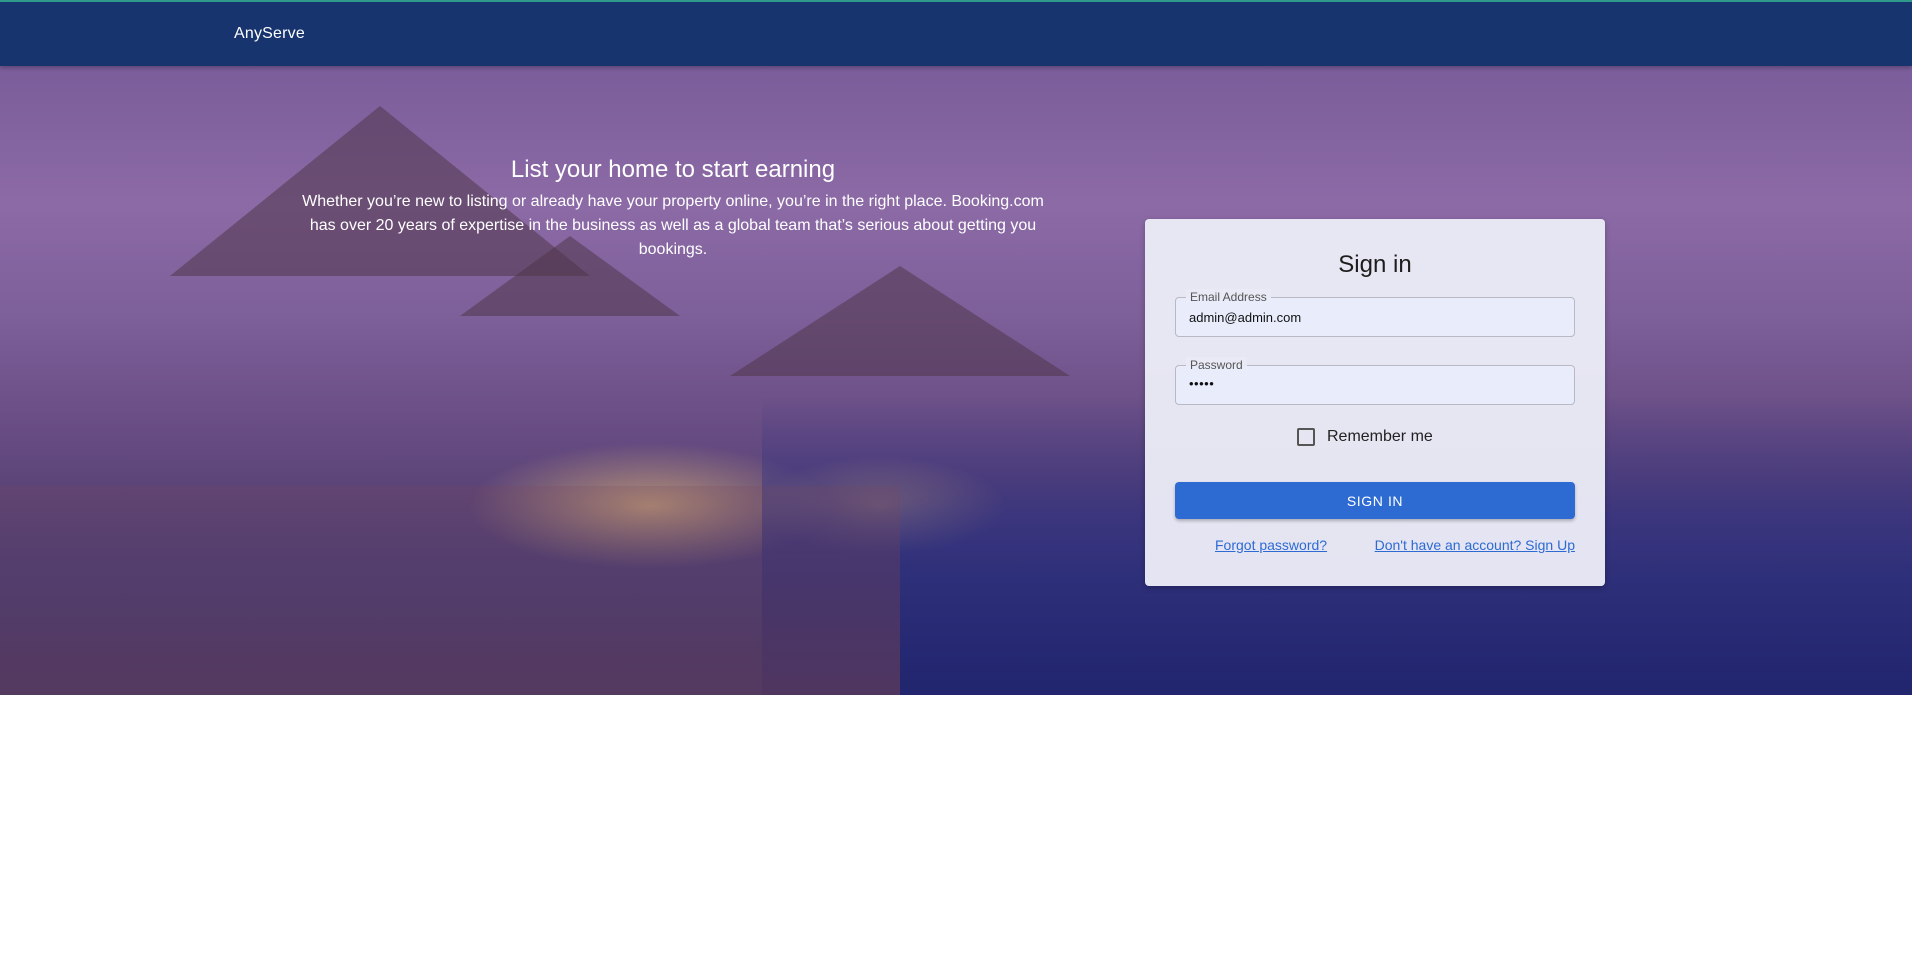 This screenshot has width=1912, height=976. Describe the element at coordinates (1245, 317) in the screenshot. I see `email-value: admin@admin.com` at that location.